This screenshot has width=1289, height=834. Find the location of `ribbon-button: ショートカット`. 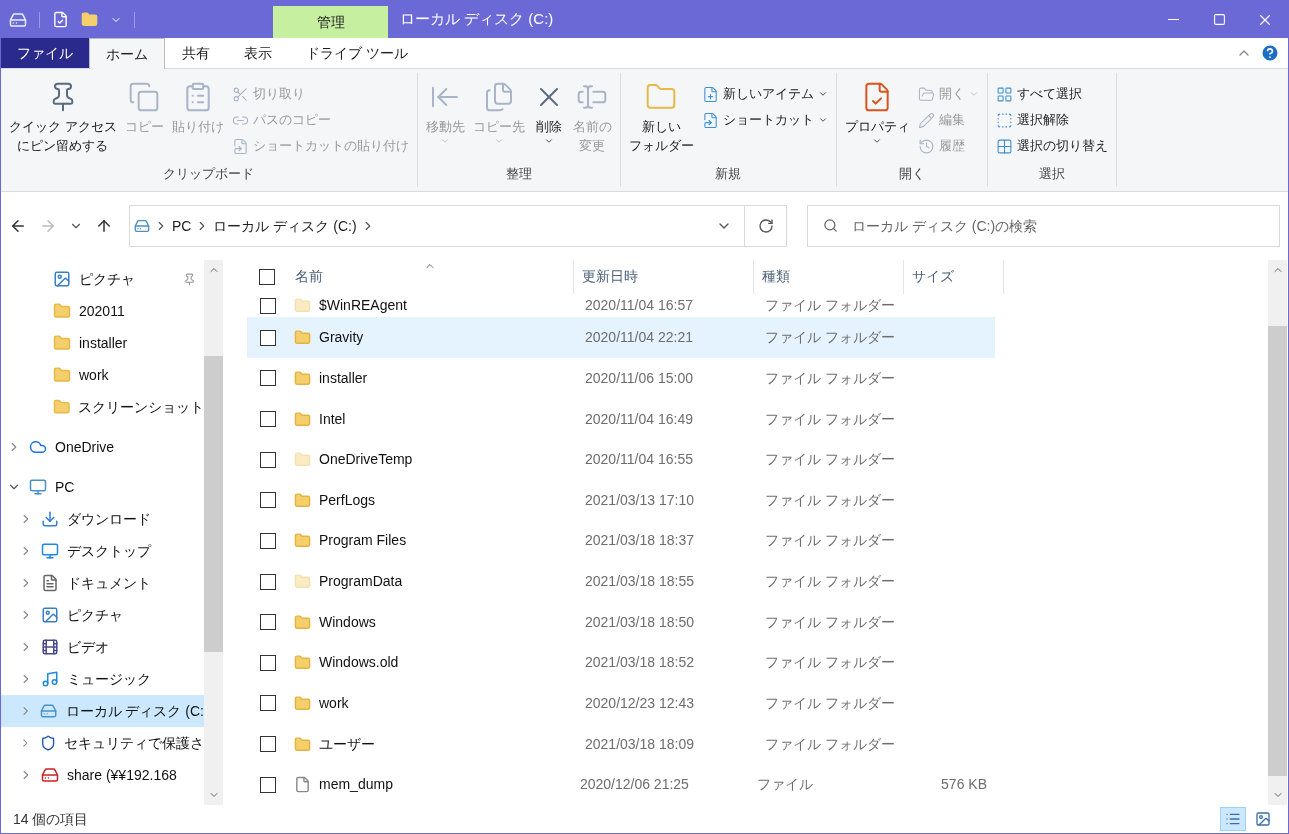

ribbon-button: ショートカット is located at coordinates (764, 120).